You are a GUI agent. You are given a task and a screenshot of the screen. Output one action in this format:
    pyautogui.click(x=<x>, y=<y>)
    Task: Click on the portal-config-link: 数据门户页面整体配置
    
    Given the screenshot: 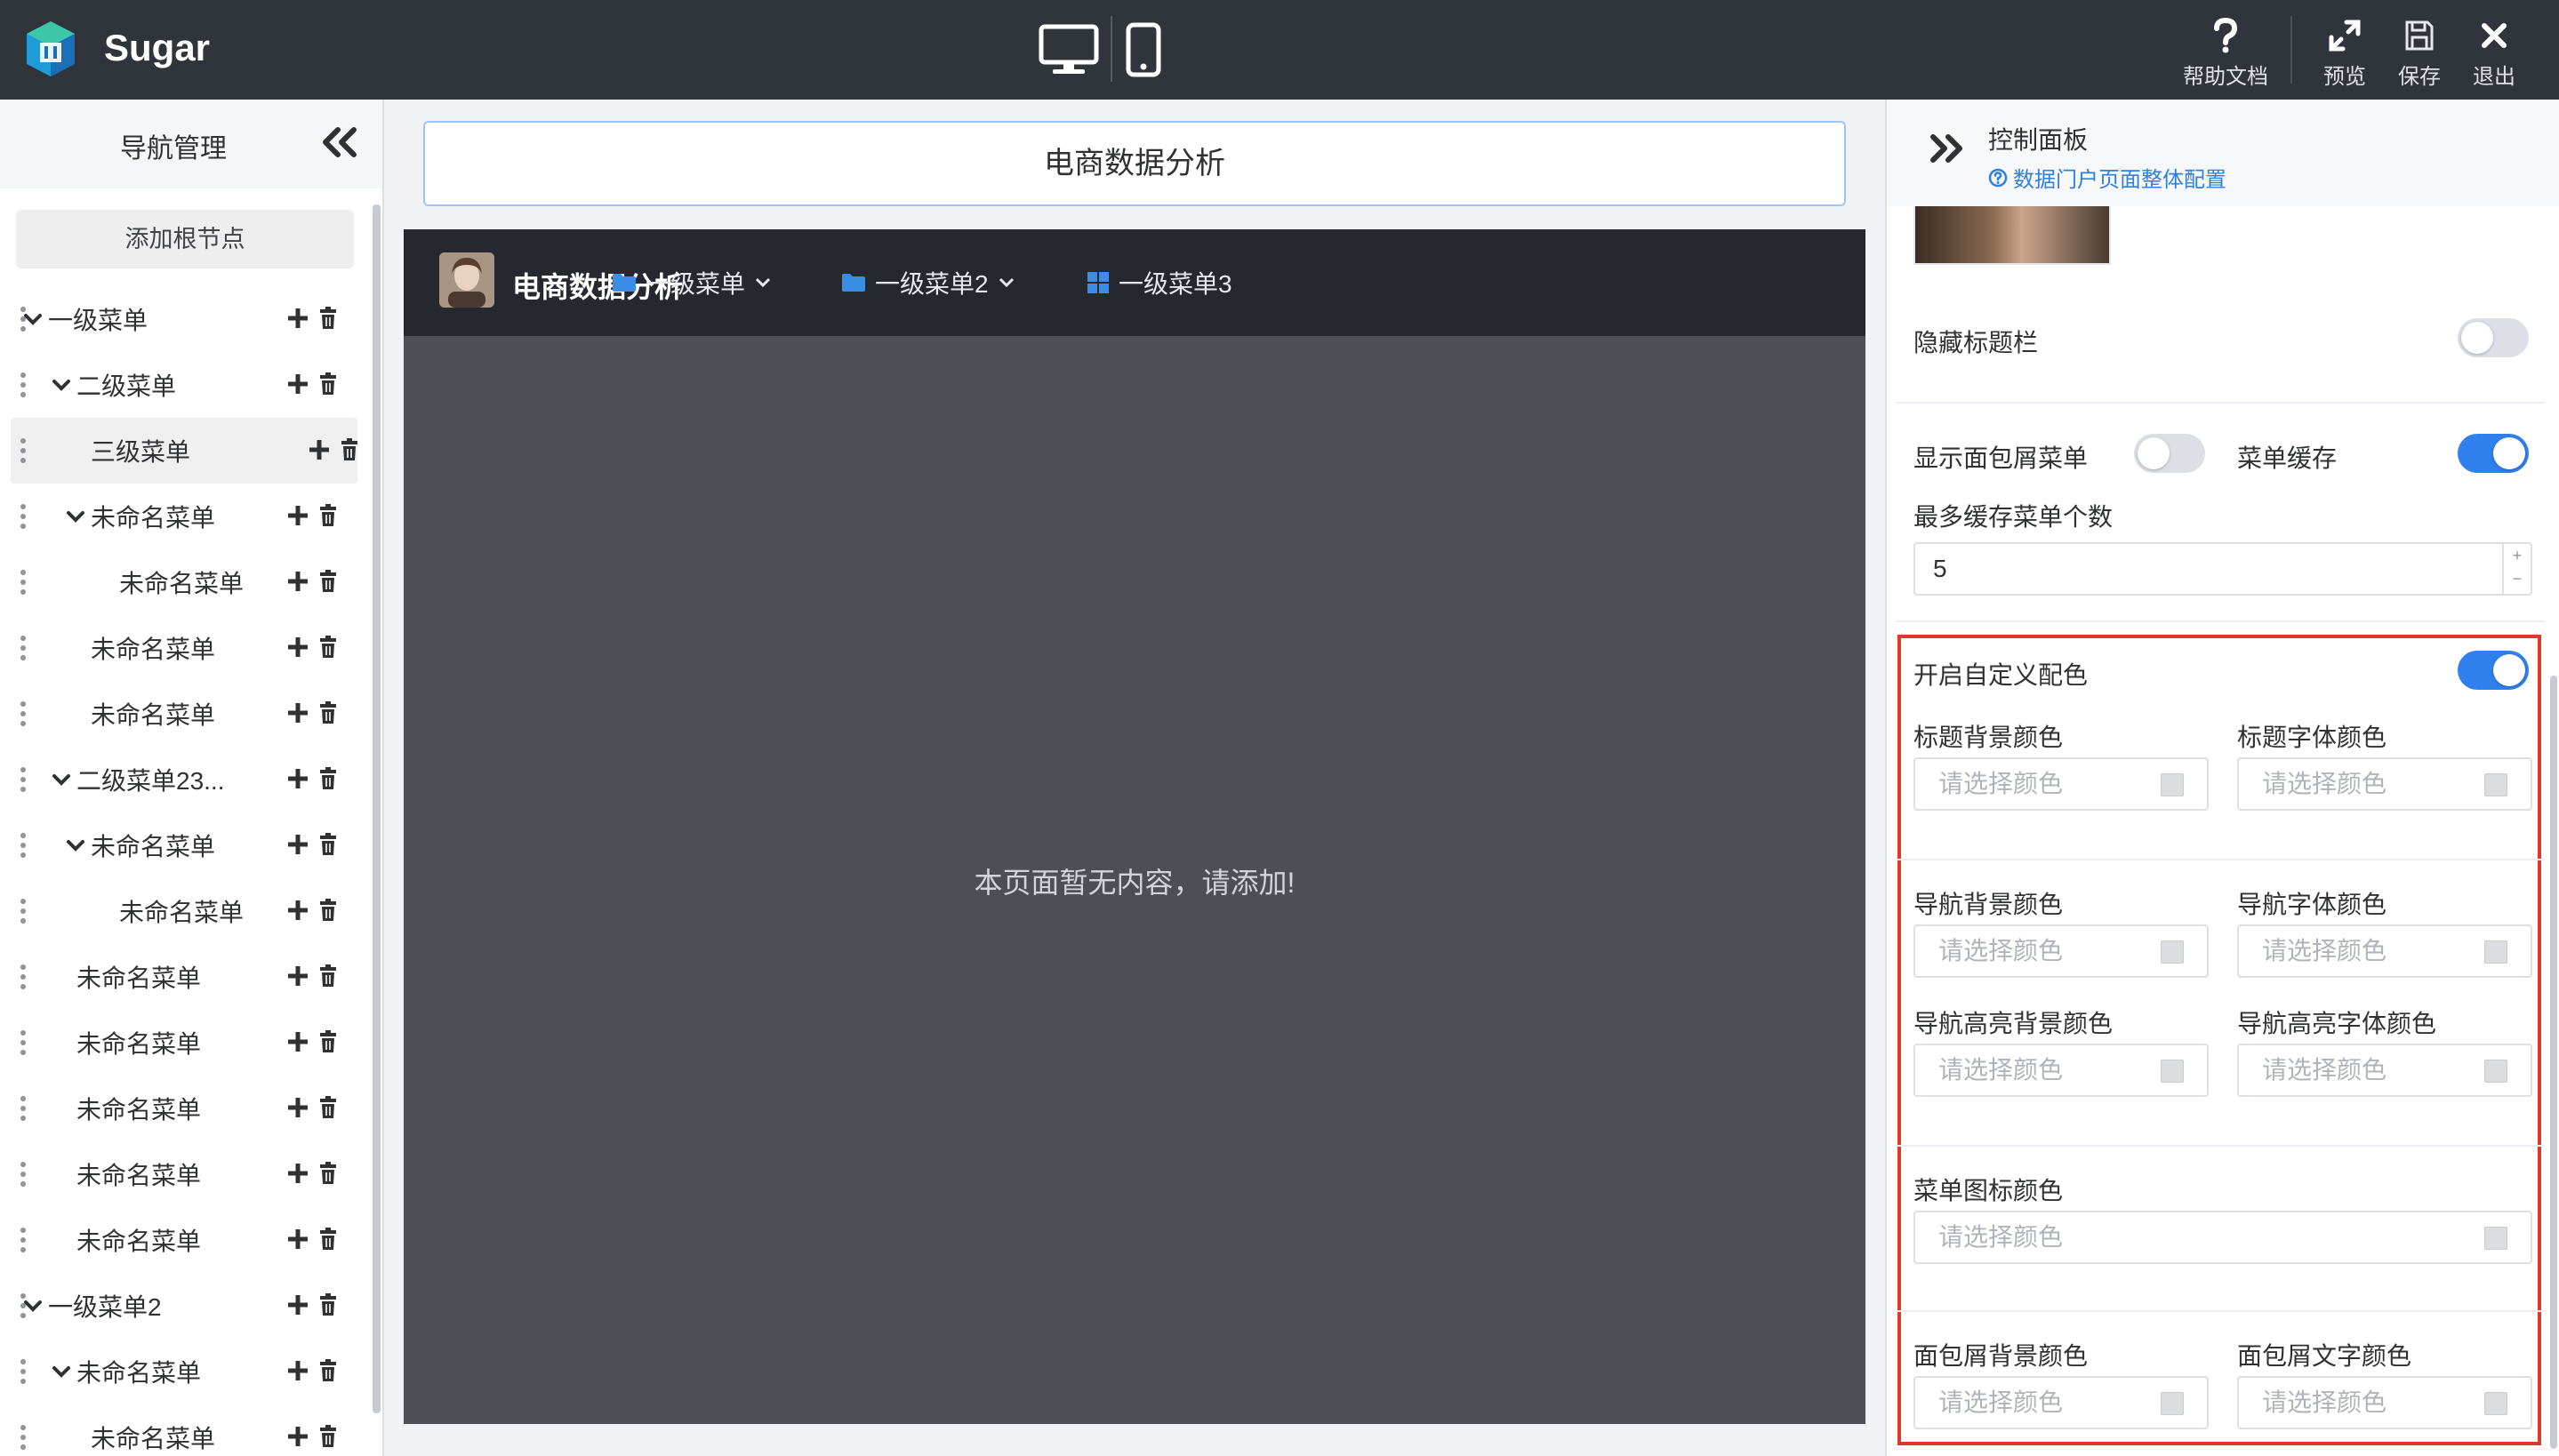 What is the action you would take?
    pyautogui.click(x=2107, y=177)
    